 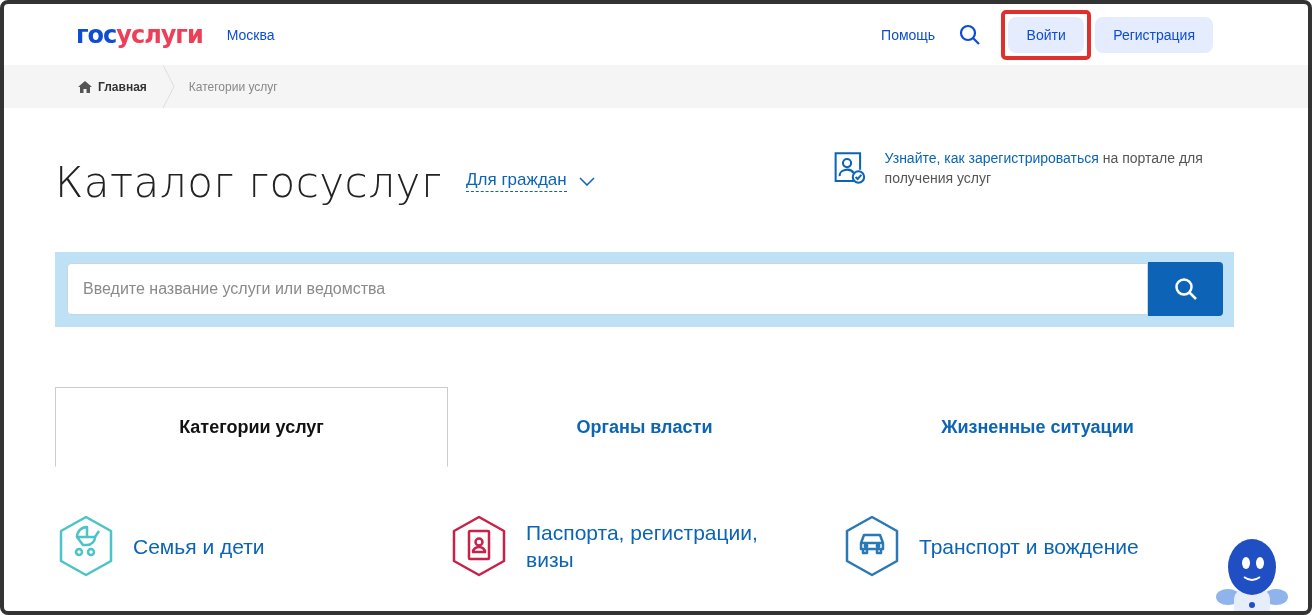 I want to click on category-link: Транспорт и вождение, so click(x=1037, y=546).